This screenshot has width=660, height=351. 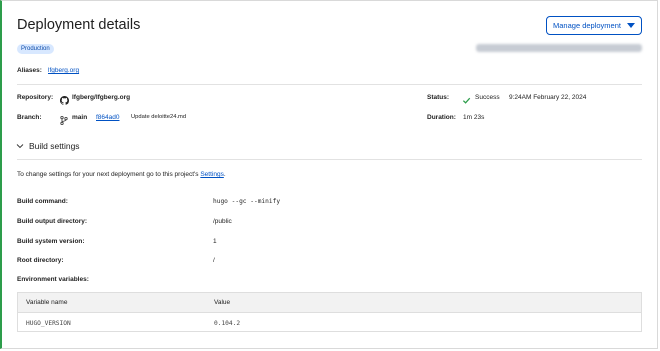 I want to click on commit-link: f864ad0, so click(x=108, y=117).